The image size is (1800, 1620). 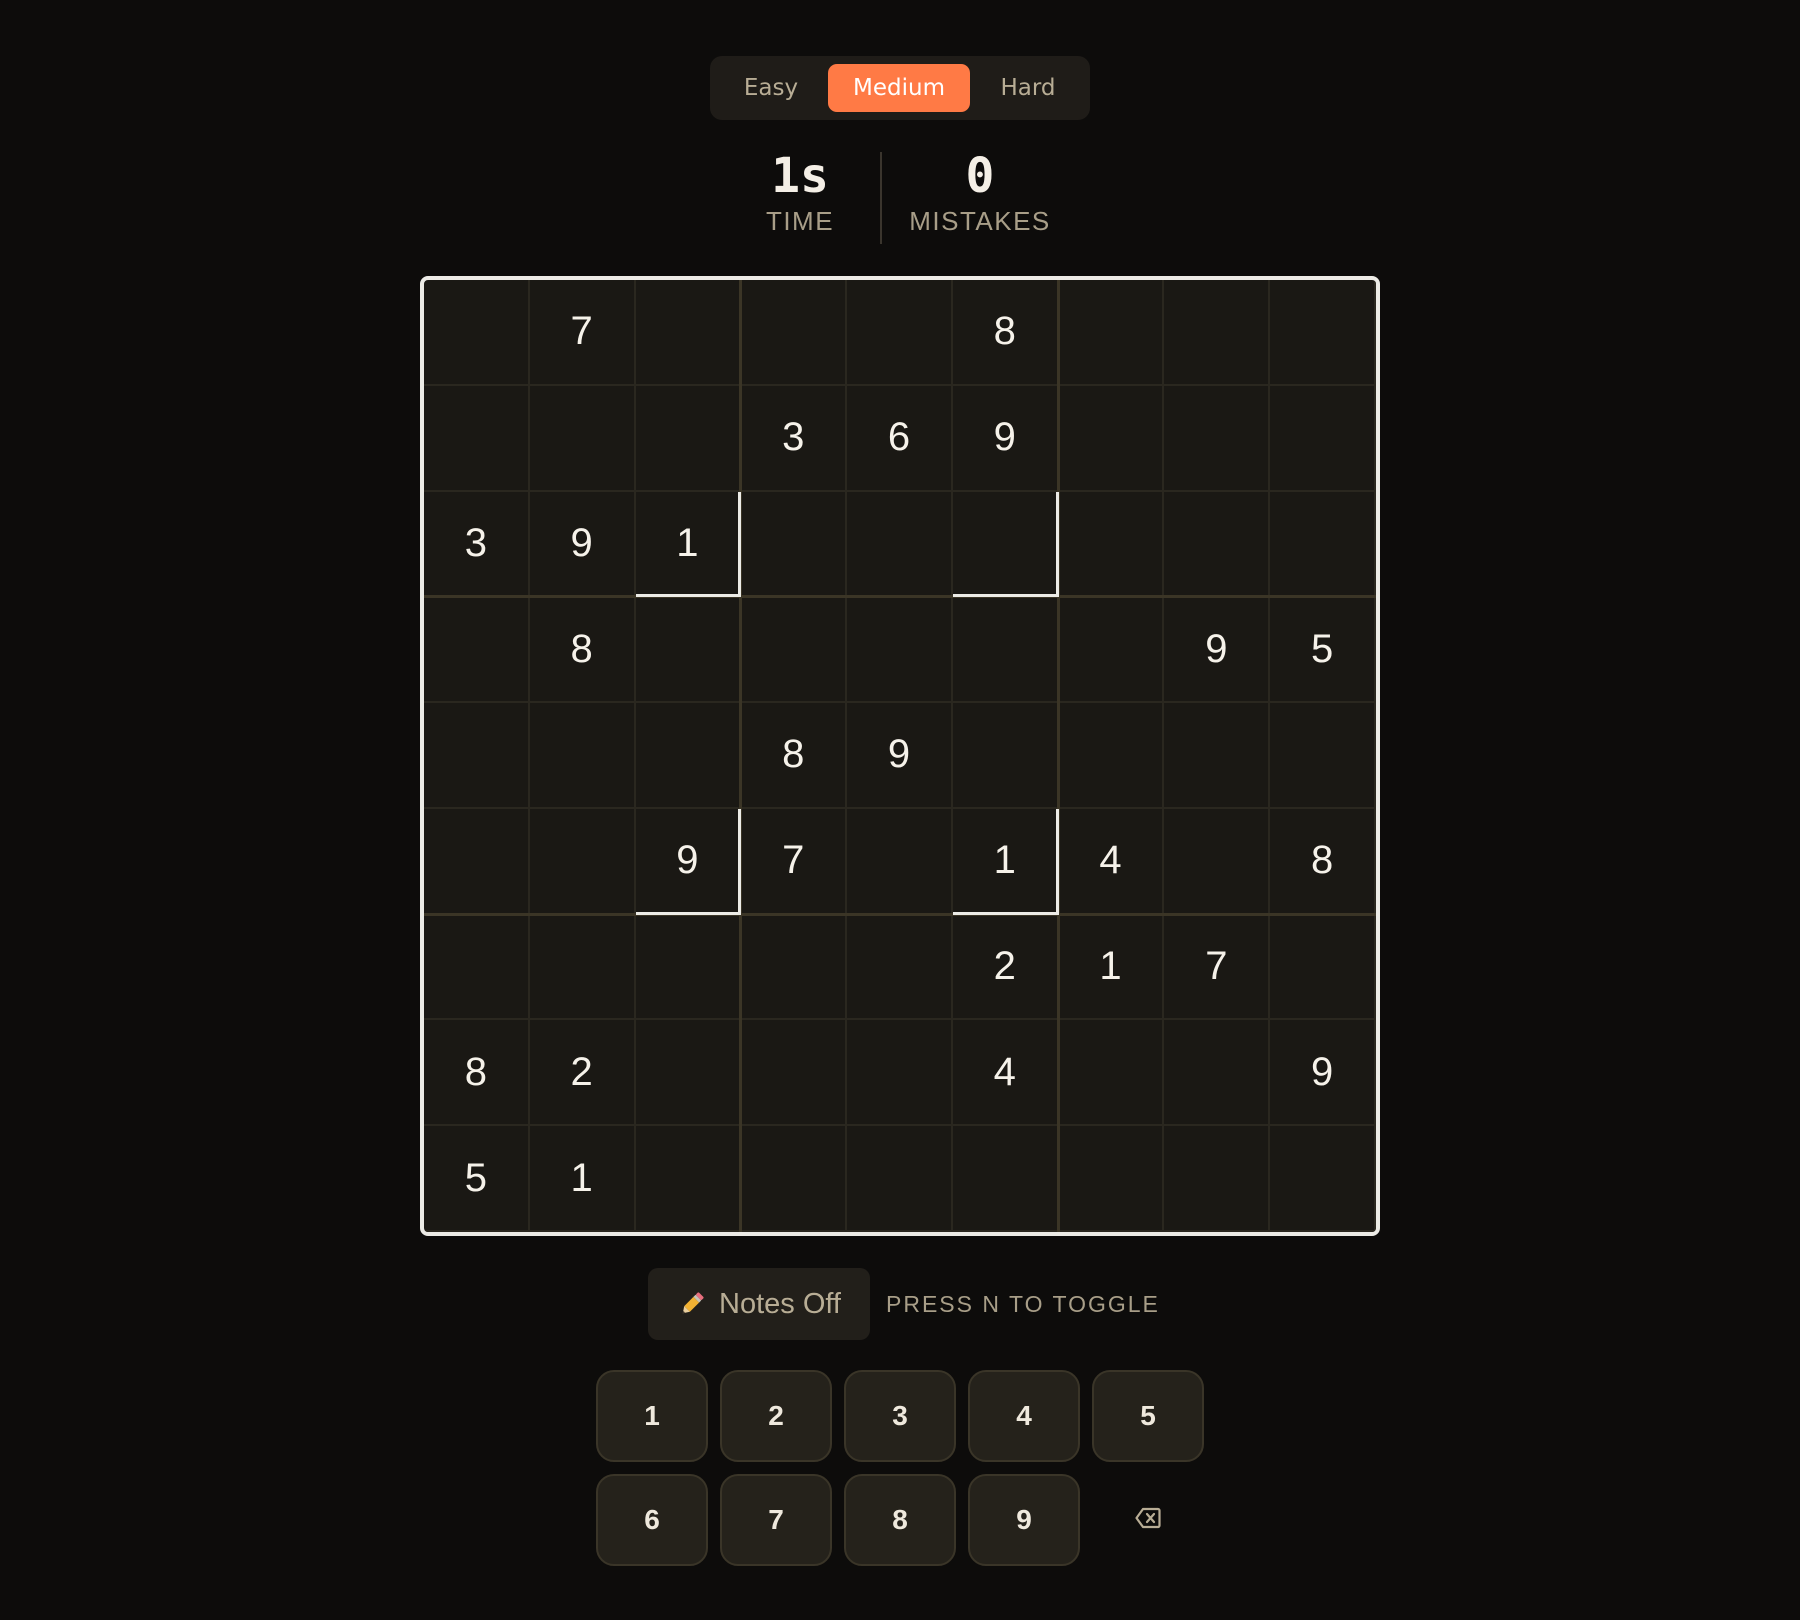 I want to click on numpad-key: 4, so click(x=1024, y=1416).